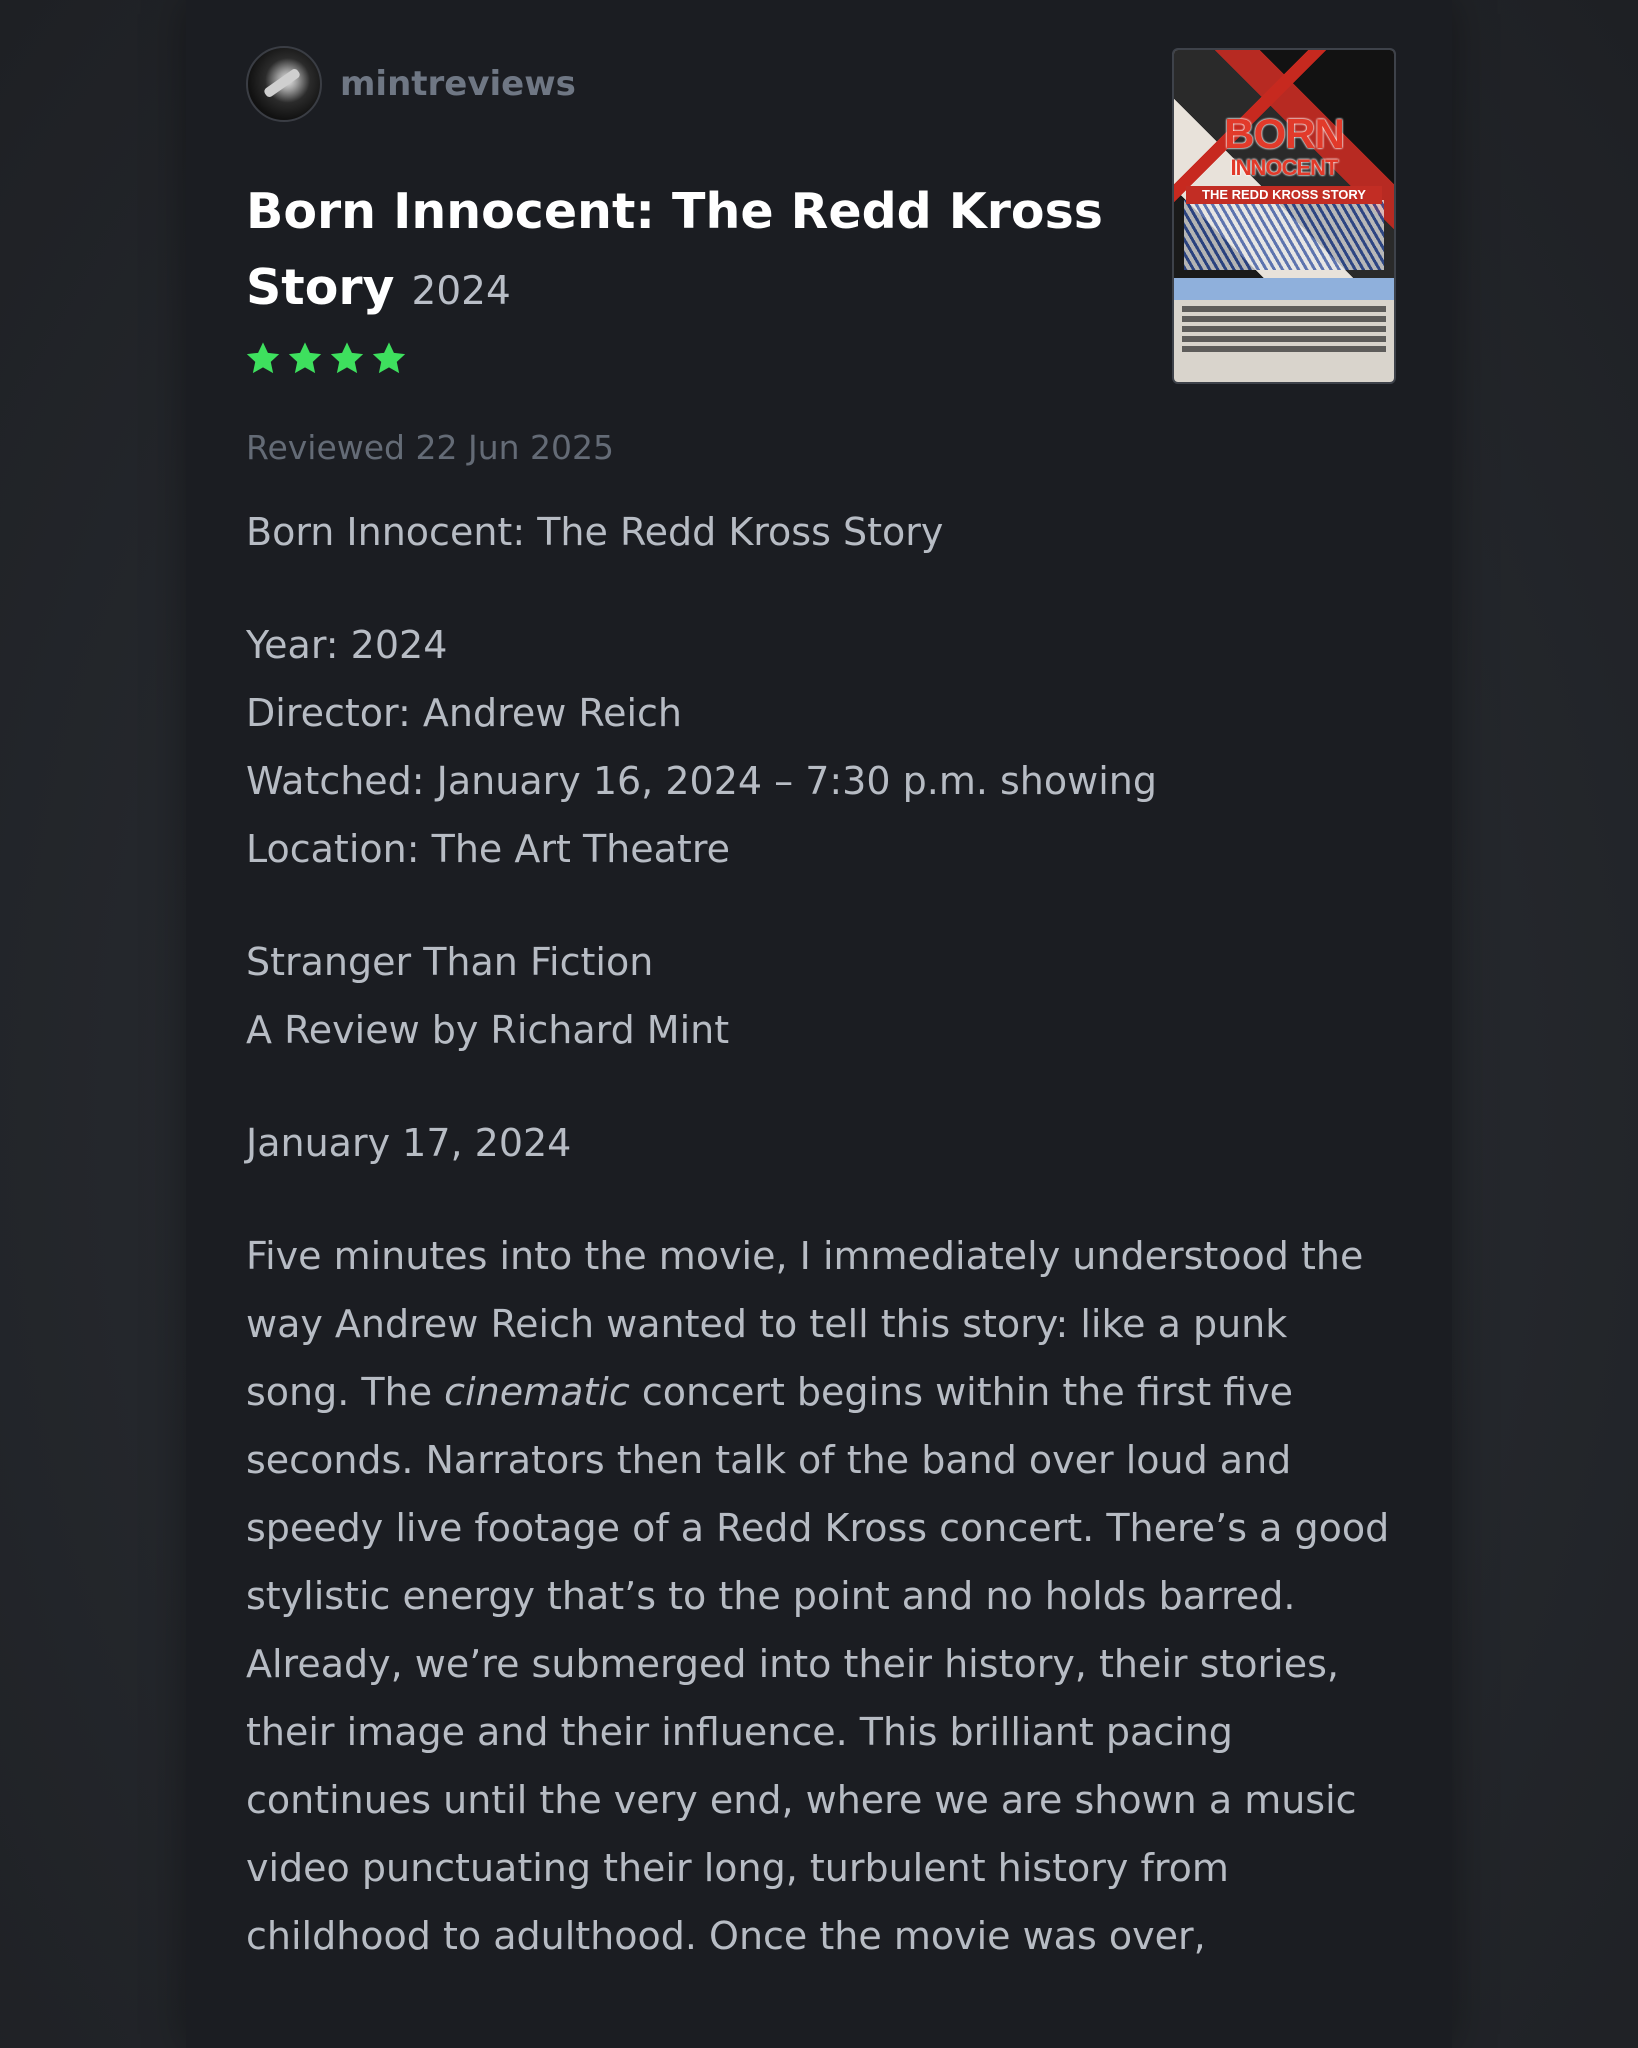  I want to click on film-title: Born Innocent: The Redd Kross Story, so click(674, 249).